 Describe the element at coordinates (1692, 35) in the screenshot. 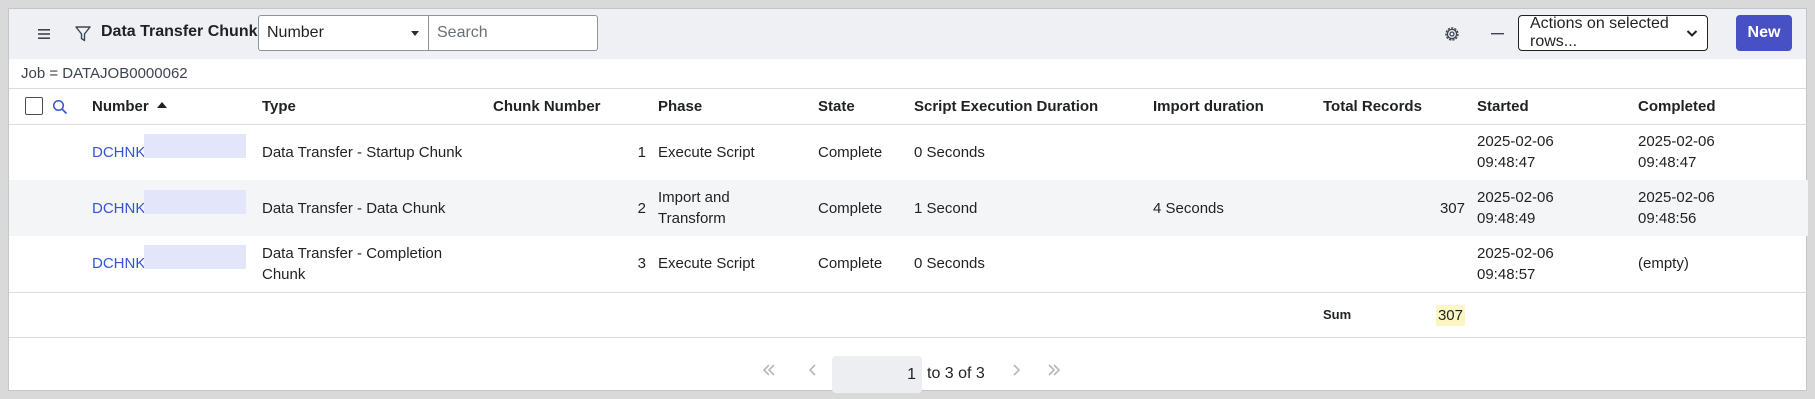

I see `chevron-down-icon` at that location.